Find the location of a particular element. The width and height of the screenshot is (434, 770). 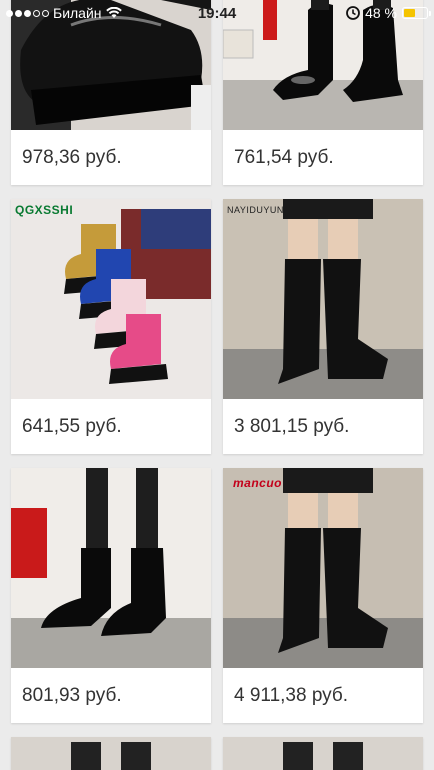

battery-percent: 48 % is located at coordinates (381, 13).